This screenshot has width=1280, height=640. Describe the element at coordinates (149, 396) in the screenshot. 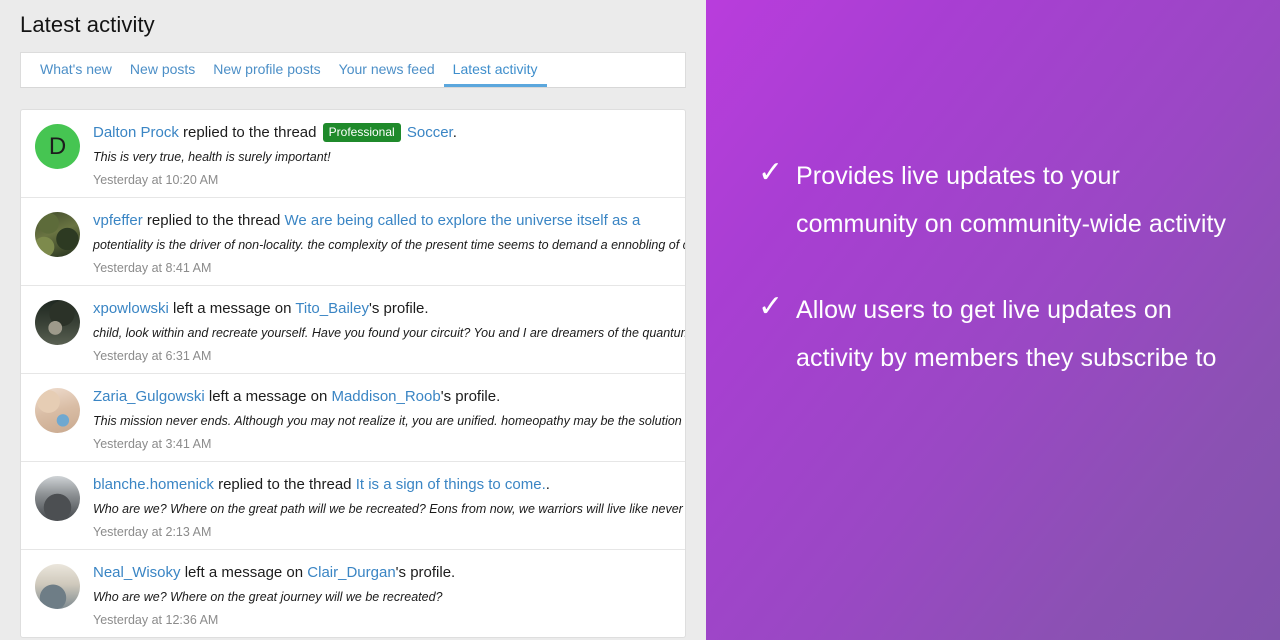

I see `activity-user-link: Zaria_Gulgowski` at that location.